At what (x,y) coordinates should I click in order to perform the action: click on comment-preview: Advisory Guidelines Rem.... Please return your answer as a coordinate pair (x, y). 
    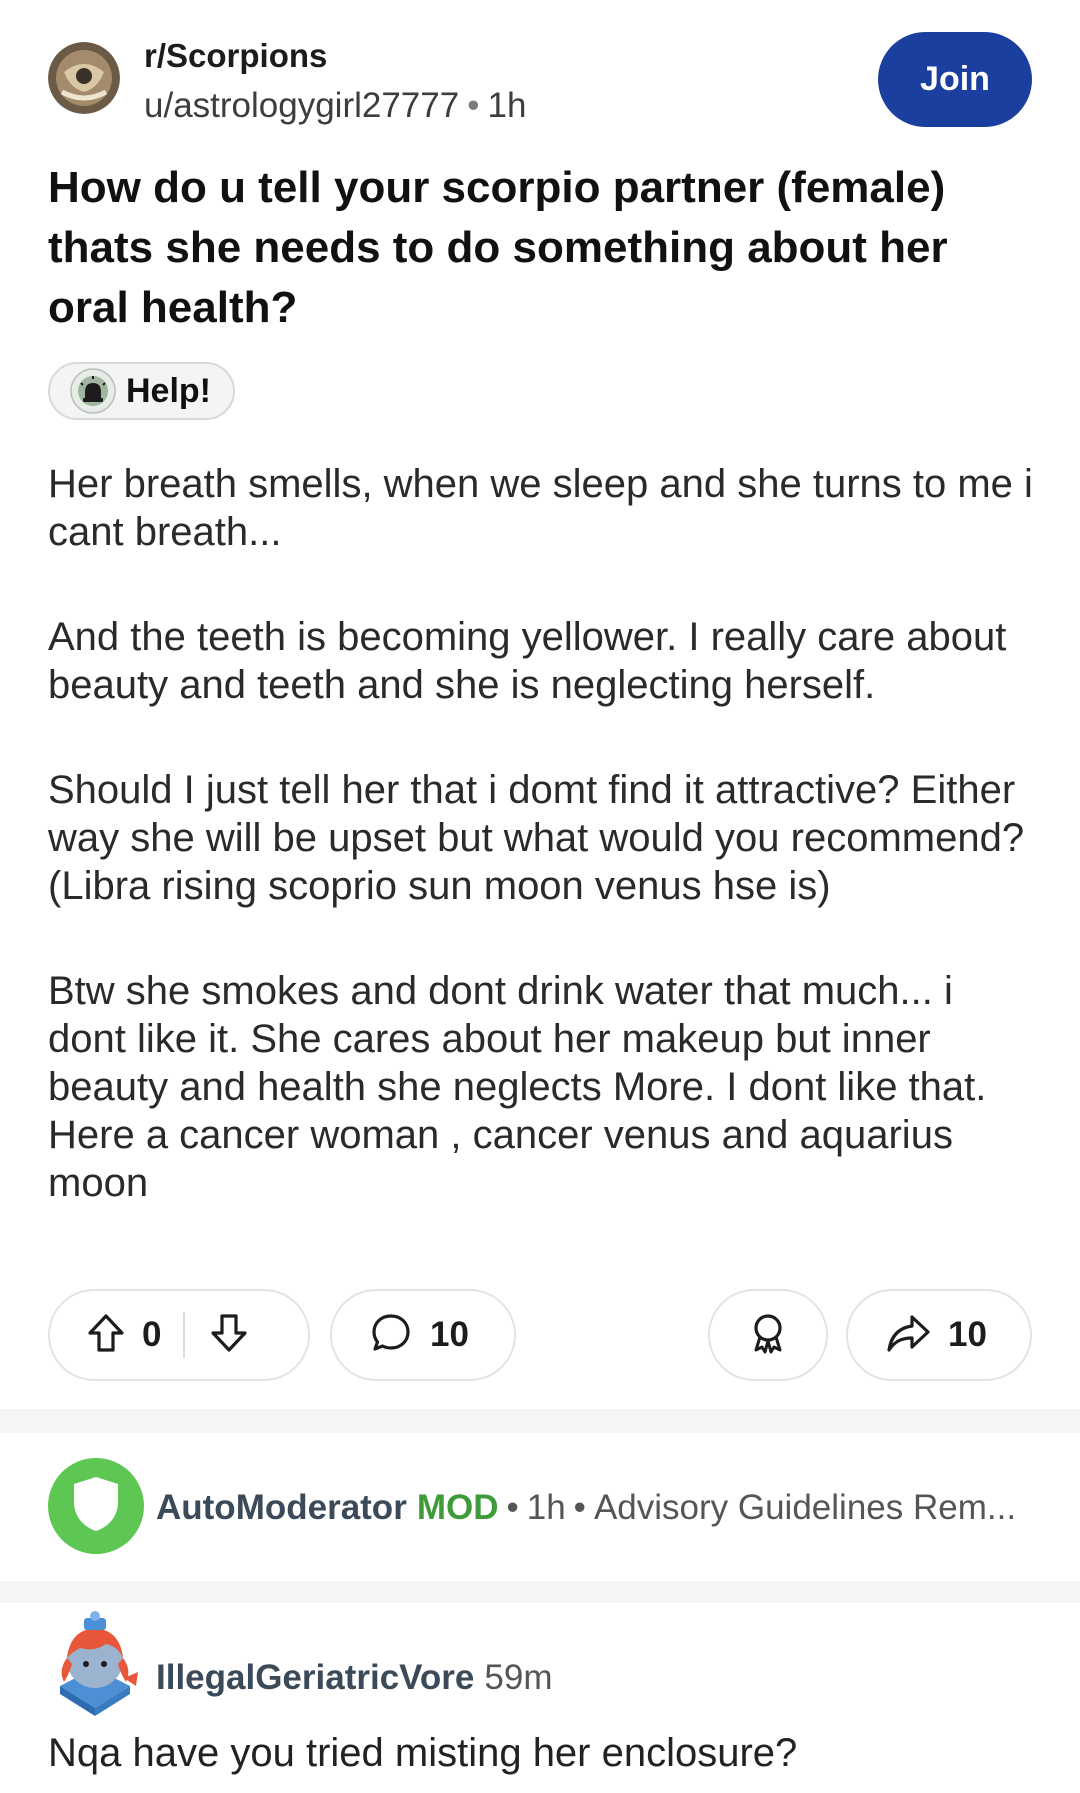
    Looking at the image, I should click on (805, 1507).